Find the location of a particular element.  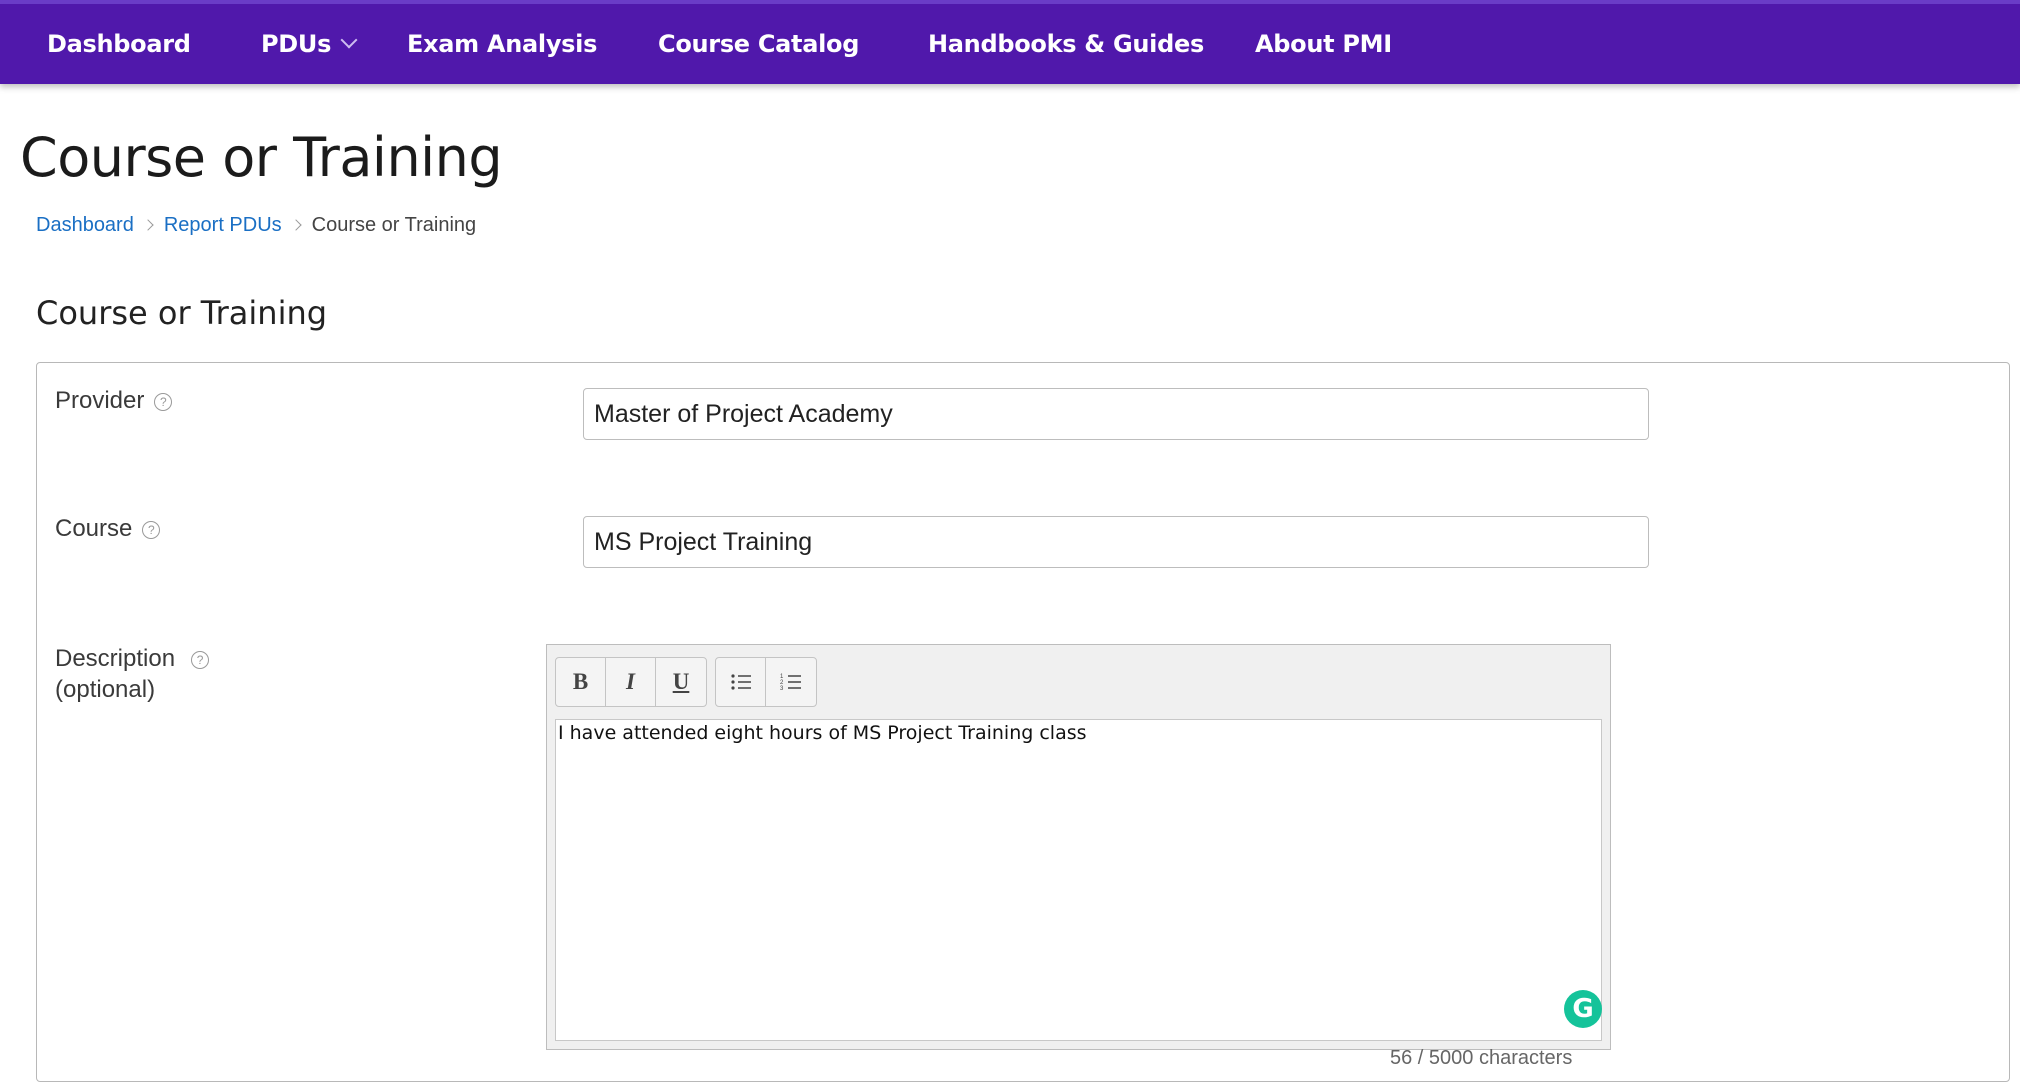

breadcrumb-current: Course or Training is located at coordinates (394, 225).